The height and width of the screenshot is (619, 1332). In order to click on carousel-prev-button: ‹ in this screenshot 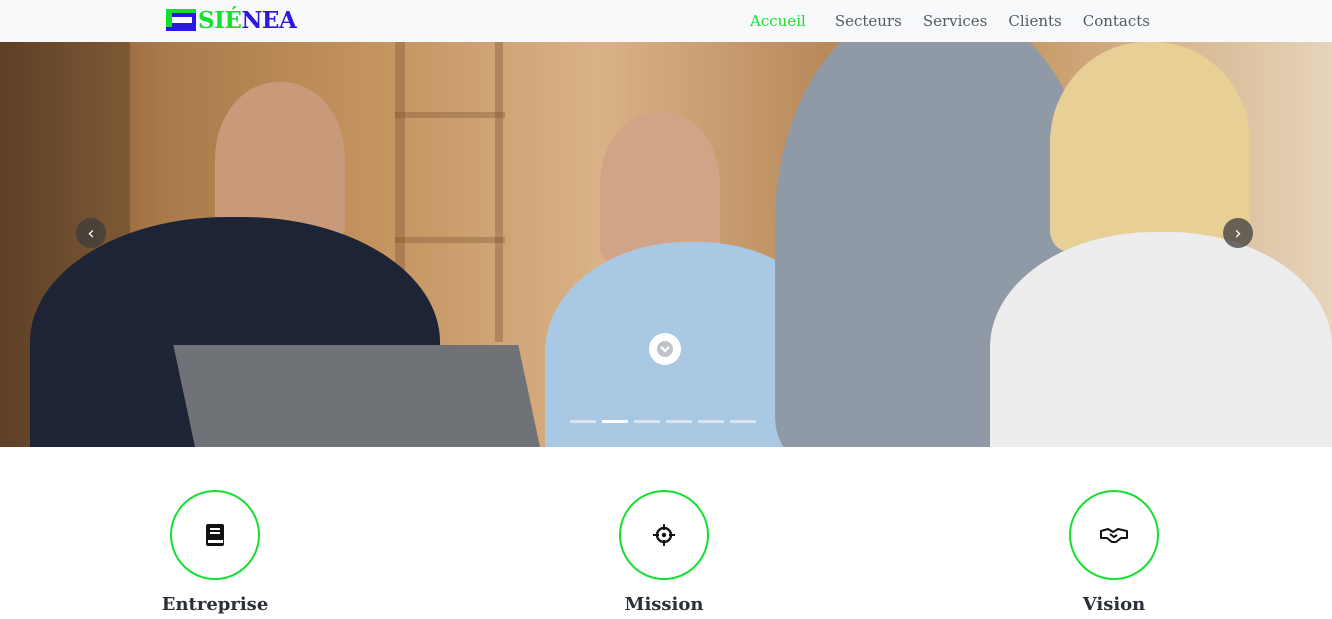, I will do `click(91, 233)`.